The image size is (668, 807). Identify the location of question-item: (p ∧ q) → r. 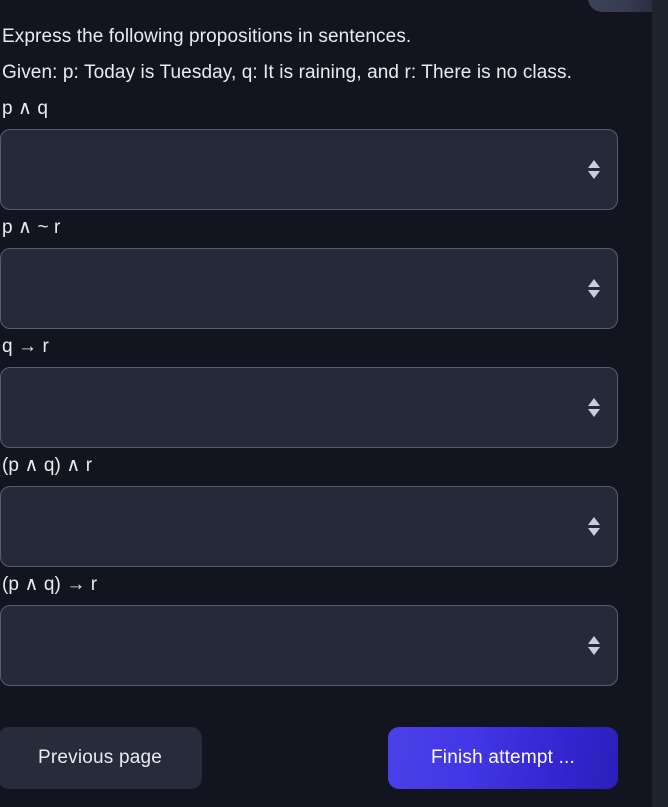
(309, 626).